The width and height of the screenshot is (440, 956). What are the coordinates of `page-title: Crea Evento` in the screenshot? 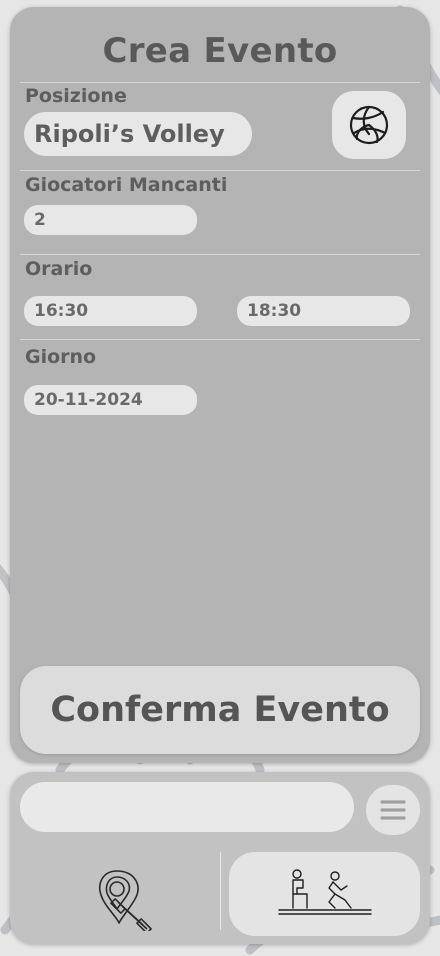 It's located at (220, 51).